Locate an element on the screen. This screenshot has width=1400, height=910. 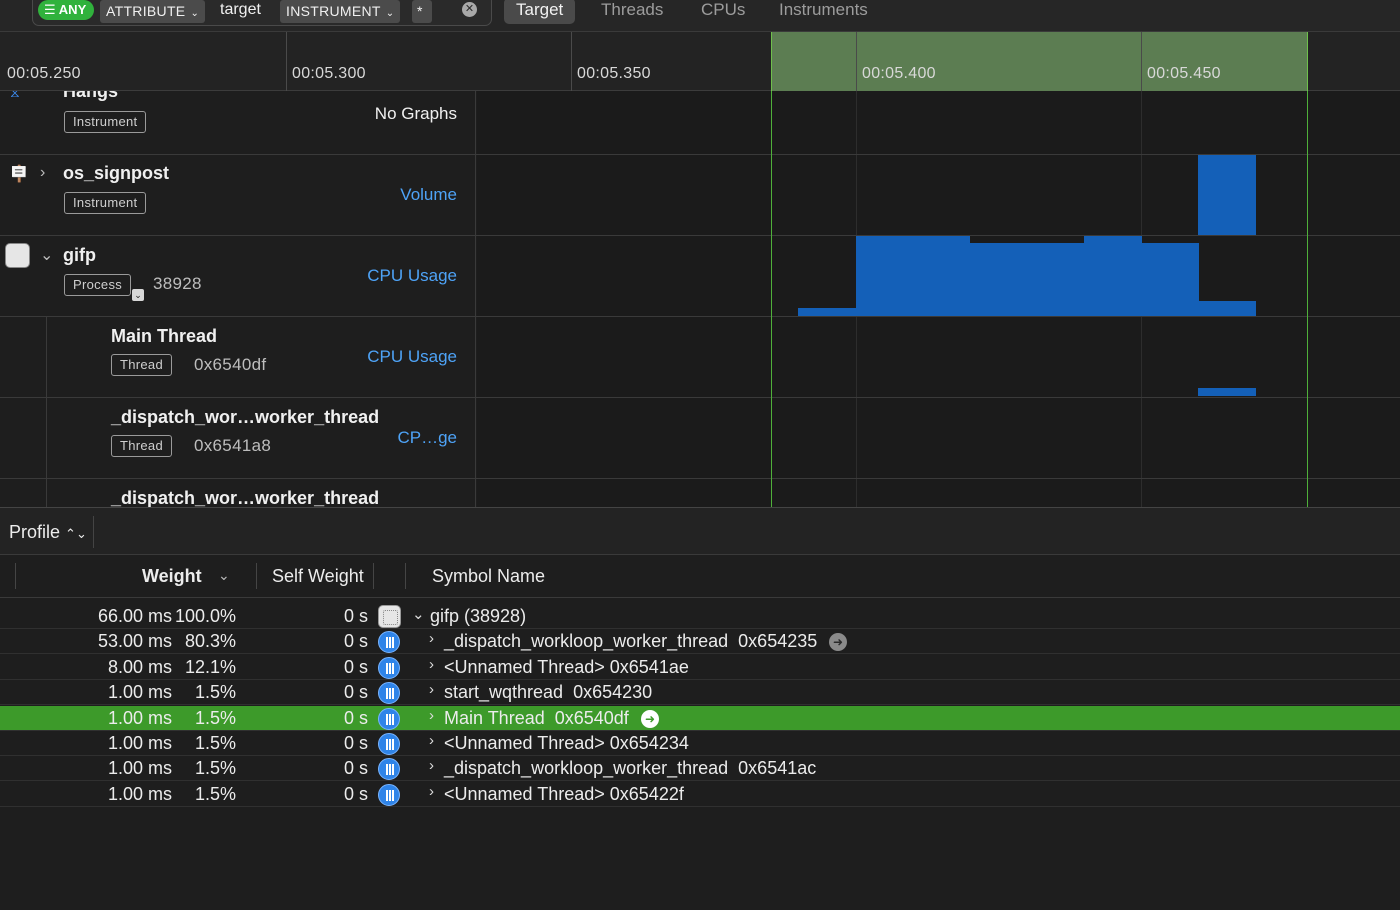
call-tree-row: 1.00 ms 1.5% 0 s › start_wqthread 0x654230 is located at coordinates (700, 693).